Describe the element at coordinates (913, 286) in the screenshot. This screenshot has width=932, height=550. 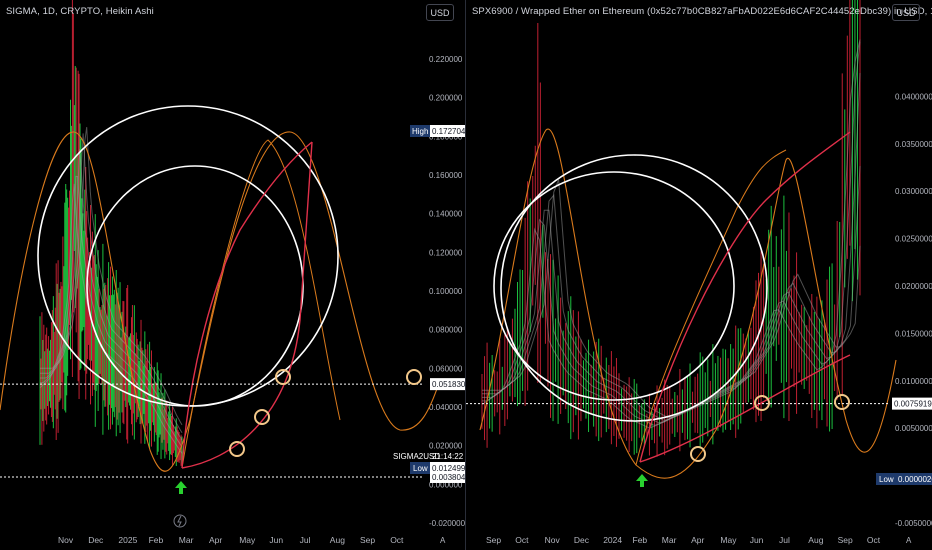
I see `y-axis-tick-label: 0.0200000` at that location.